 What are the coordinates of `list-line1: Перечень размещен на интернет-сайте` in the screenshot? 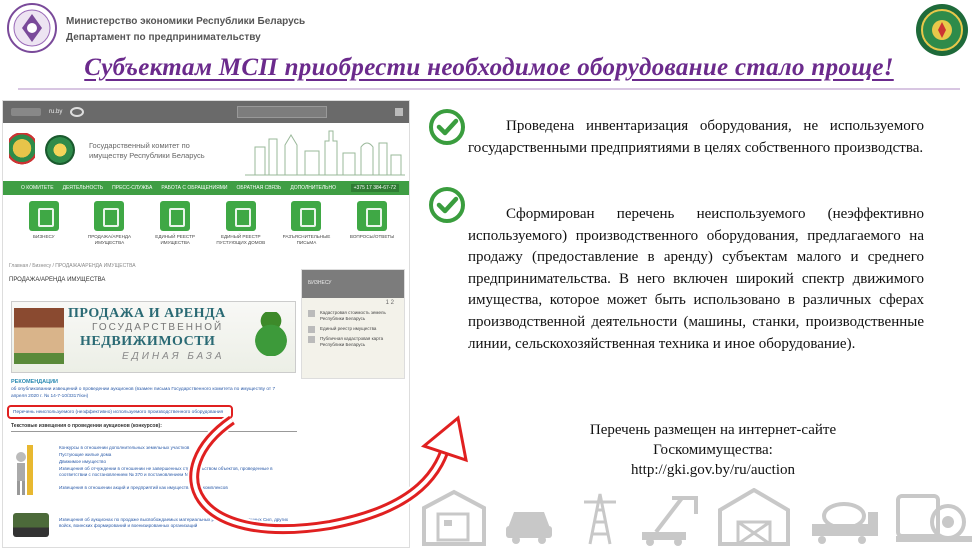 It's located at (713, 430).